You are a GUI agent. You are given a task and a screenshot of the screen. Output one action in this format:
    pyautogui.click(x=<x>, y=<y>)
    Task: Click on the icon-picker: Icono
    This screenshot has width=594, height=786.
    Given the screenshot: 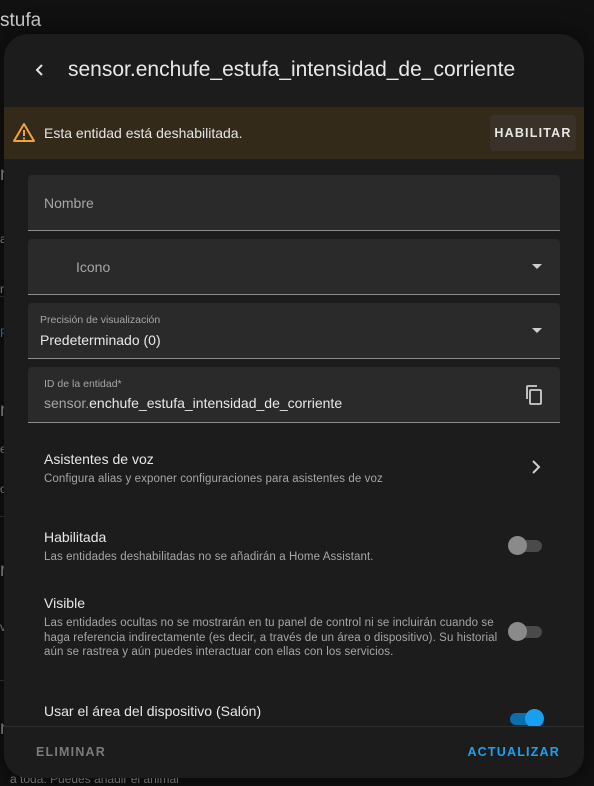 What is the action you would take?
    pyautogui.click(x=294, y=267)
    